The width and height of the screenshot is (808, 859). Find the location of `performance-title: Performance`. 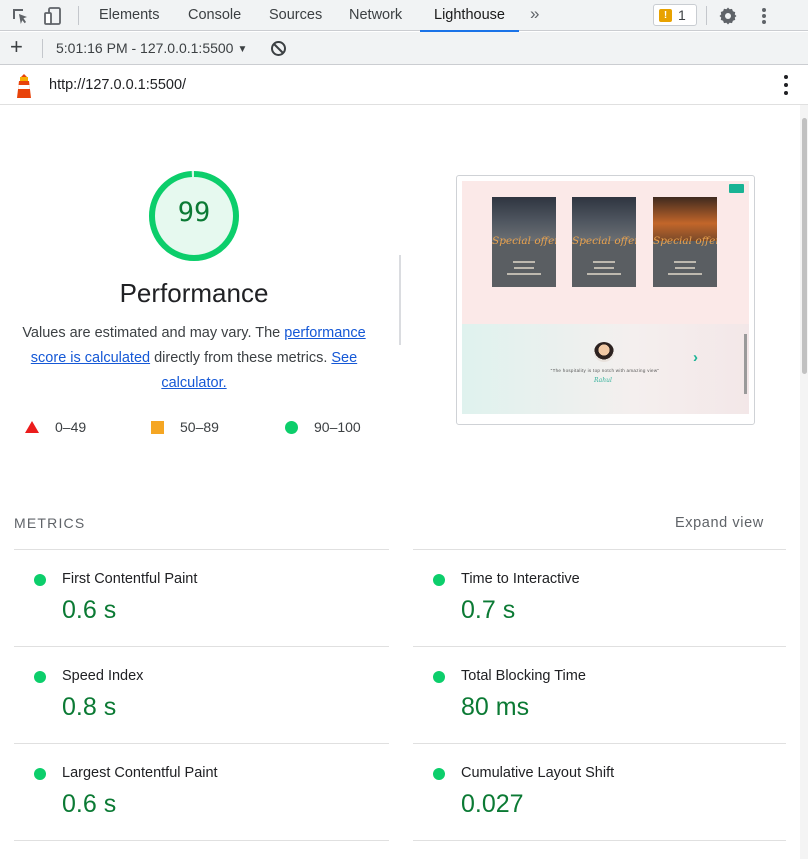

performance-title: Performance is located at coordinates (194, 293).